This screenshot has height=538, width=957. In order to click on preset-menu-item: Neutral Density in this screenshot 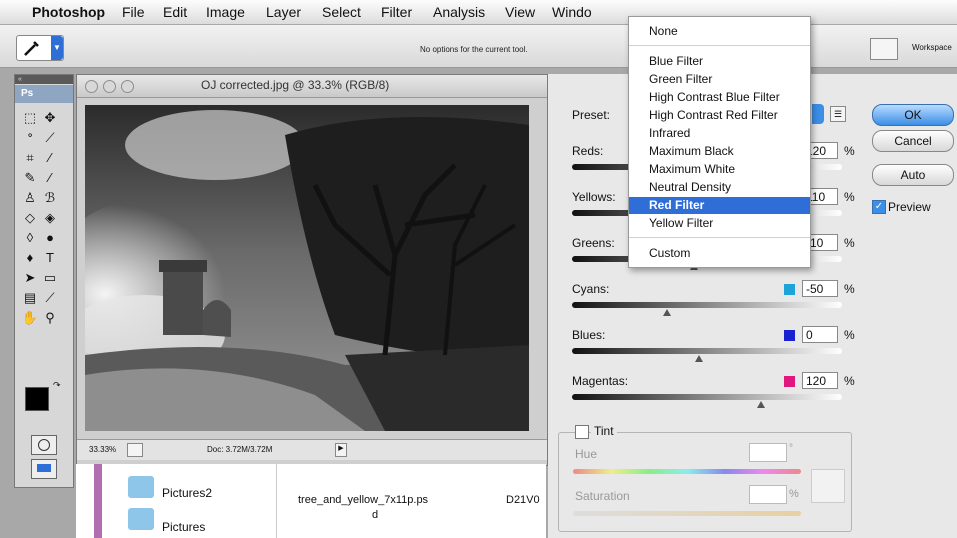, I will do `click(719, 187)`.